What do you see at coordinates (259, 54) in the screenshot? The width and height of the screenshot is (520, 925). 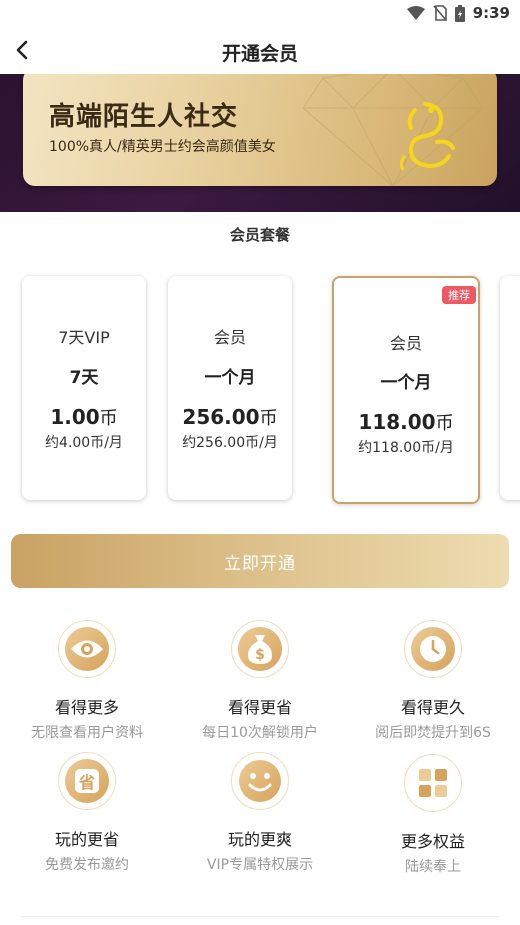 I see `page-title: 开通会员` at bounding box center [259, 54].